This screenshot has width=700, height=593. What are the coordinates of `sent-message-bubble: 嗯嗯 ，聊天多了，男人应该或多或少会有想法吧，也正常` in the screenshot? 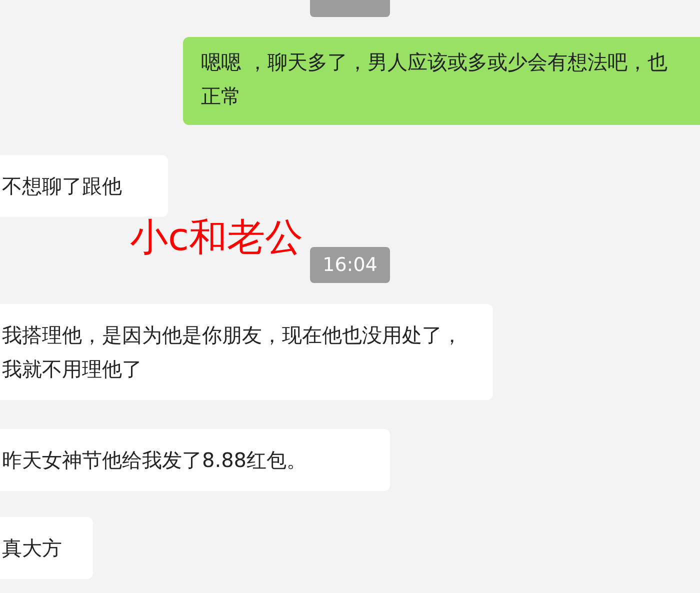 It's located at (441, 81).